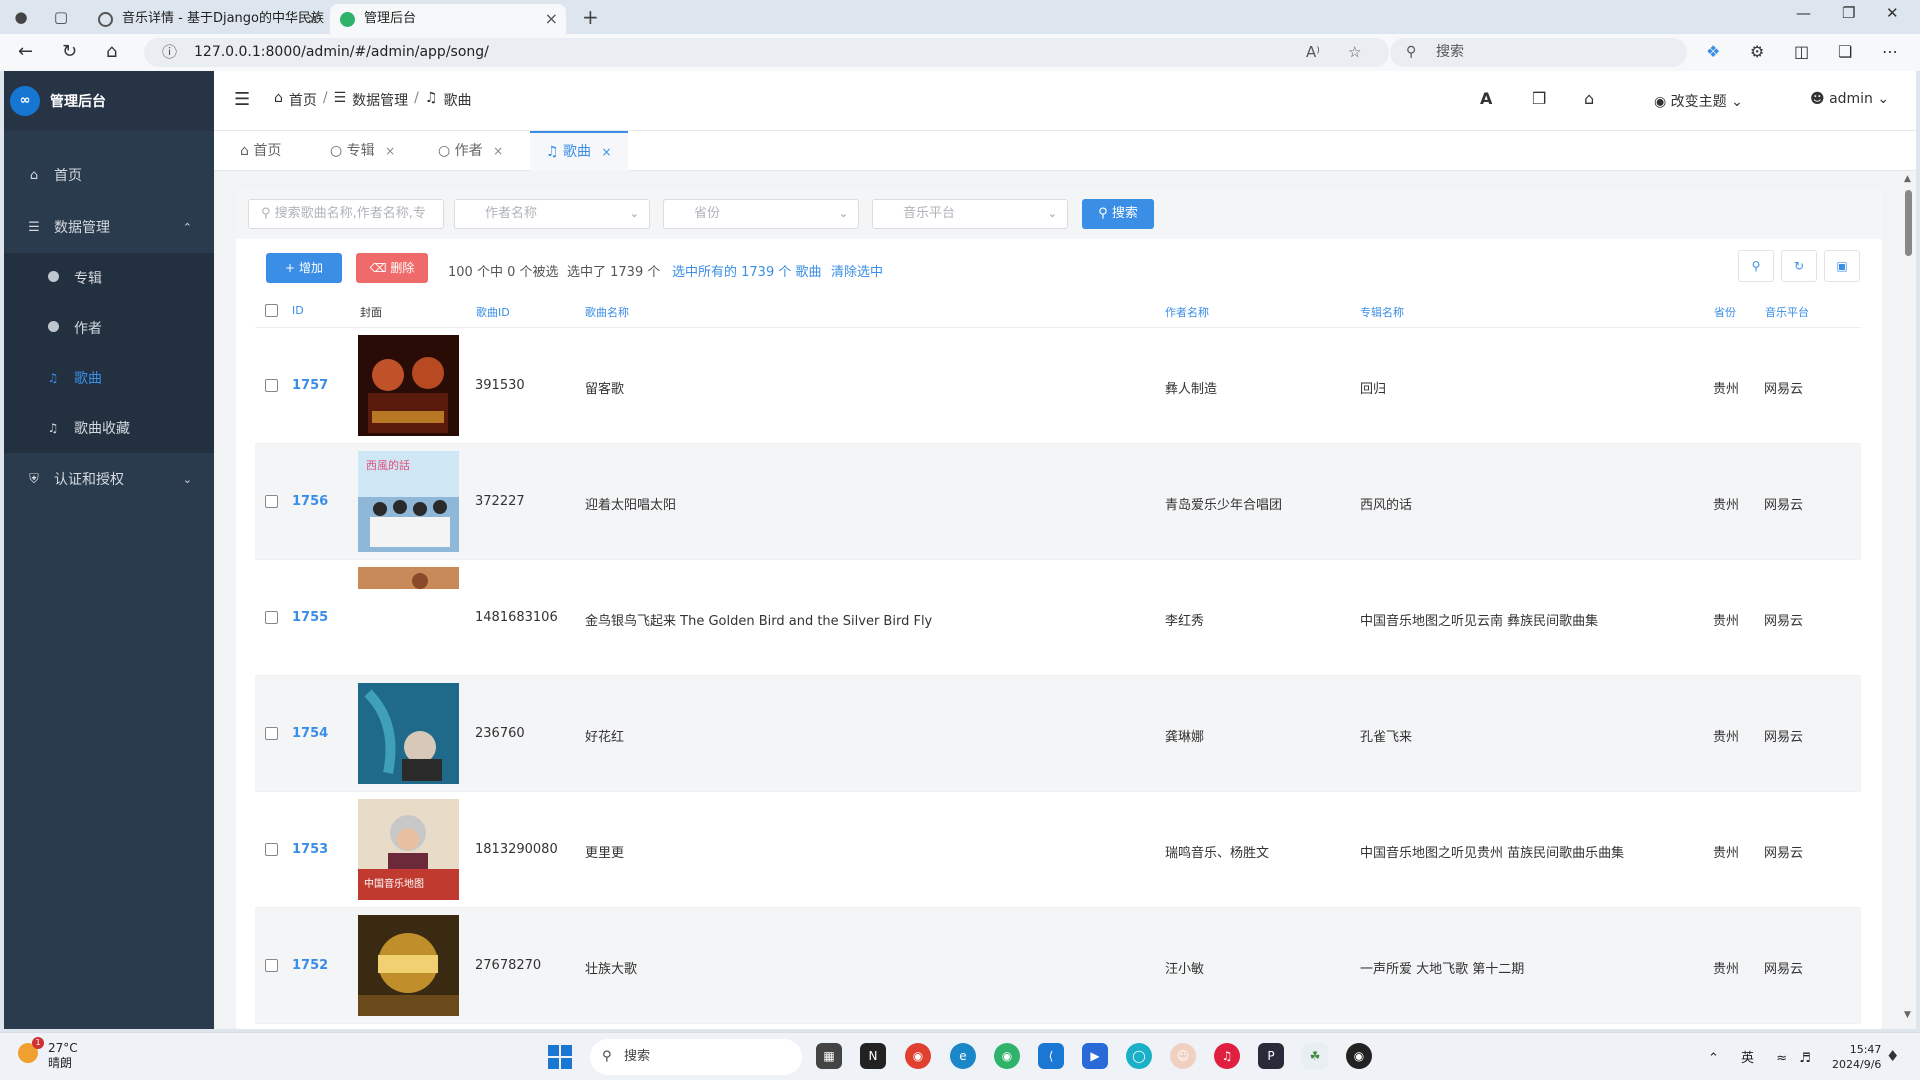 Image resolution: width=1920 pixels, height=1080 pixels. What do you see at coordinates (1227, 1056) in the screenshot?
I see `netease-music-icon: ♫` at bounding box center [1227, 1056].